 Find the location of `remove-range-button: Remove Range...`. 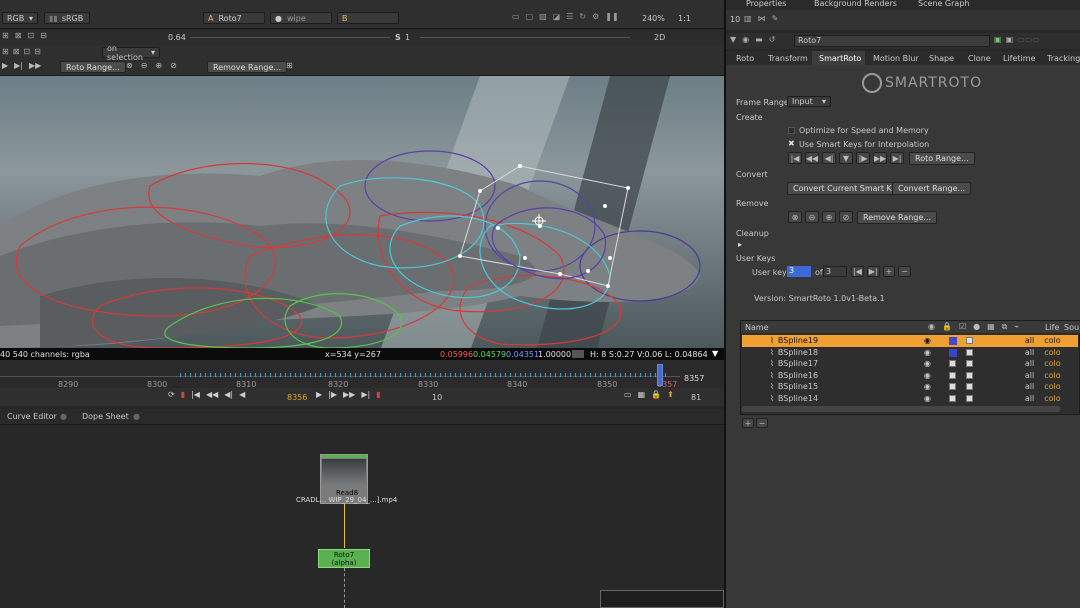

remove-range-button: Remove Range... is located at coordinates (247, 67).